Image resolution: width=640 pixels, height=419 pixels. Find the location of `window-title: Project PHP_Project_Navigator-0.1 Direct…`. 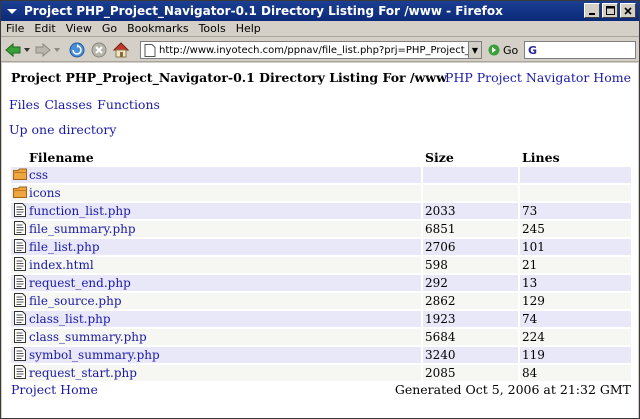

window-title: Project PHP_Project_Navigator-0.1 Direct… is located at coordinates (263, 11).